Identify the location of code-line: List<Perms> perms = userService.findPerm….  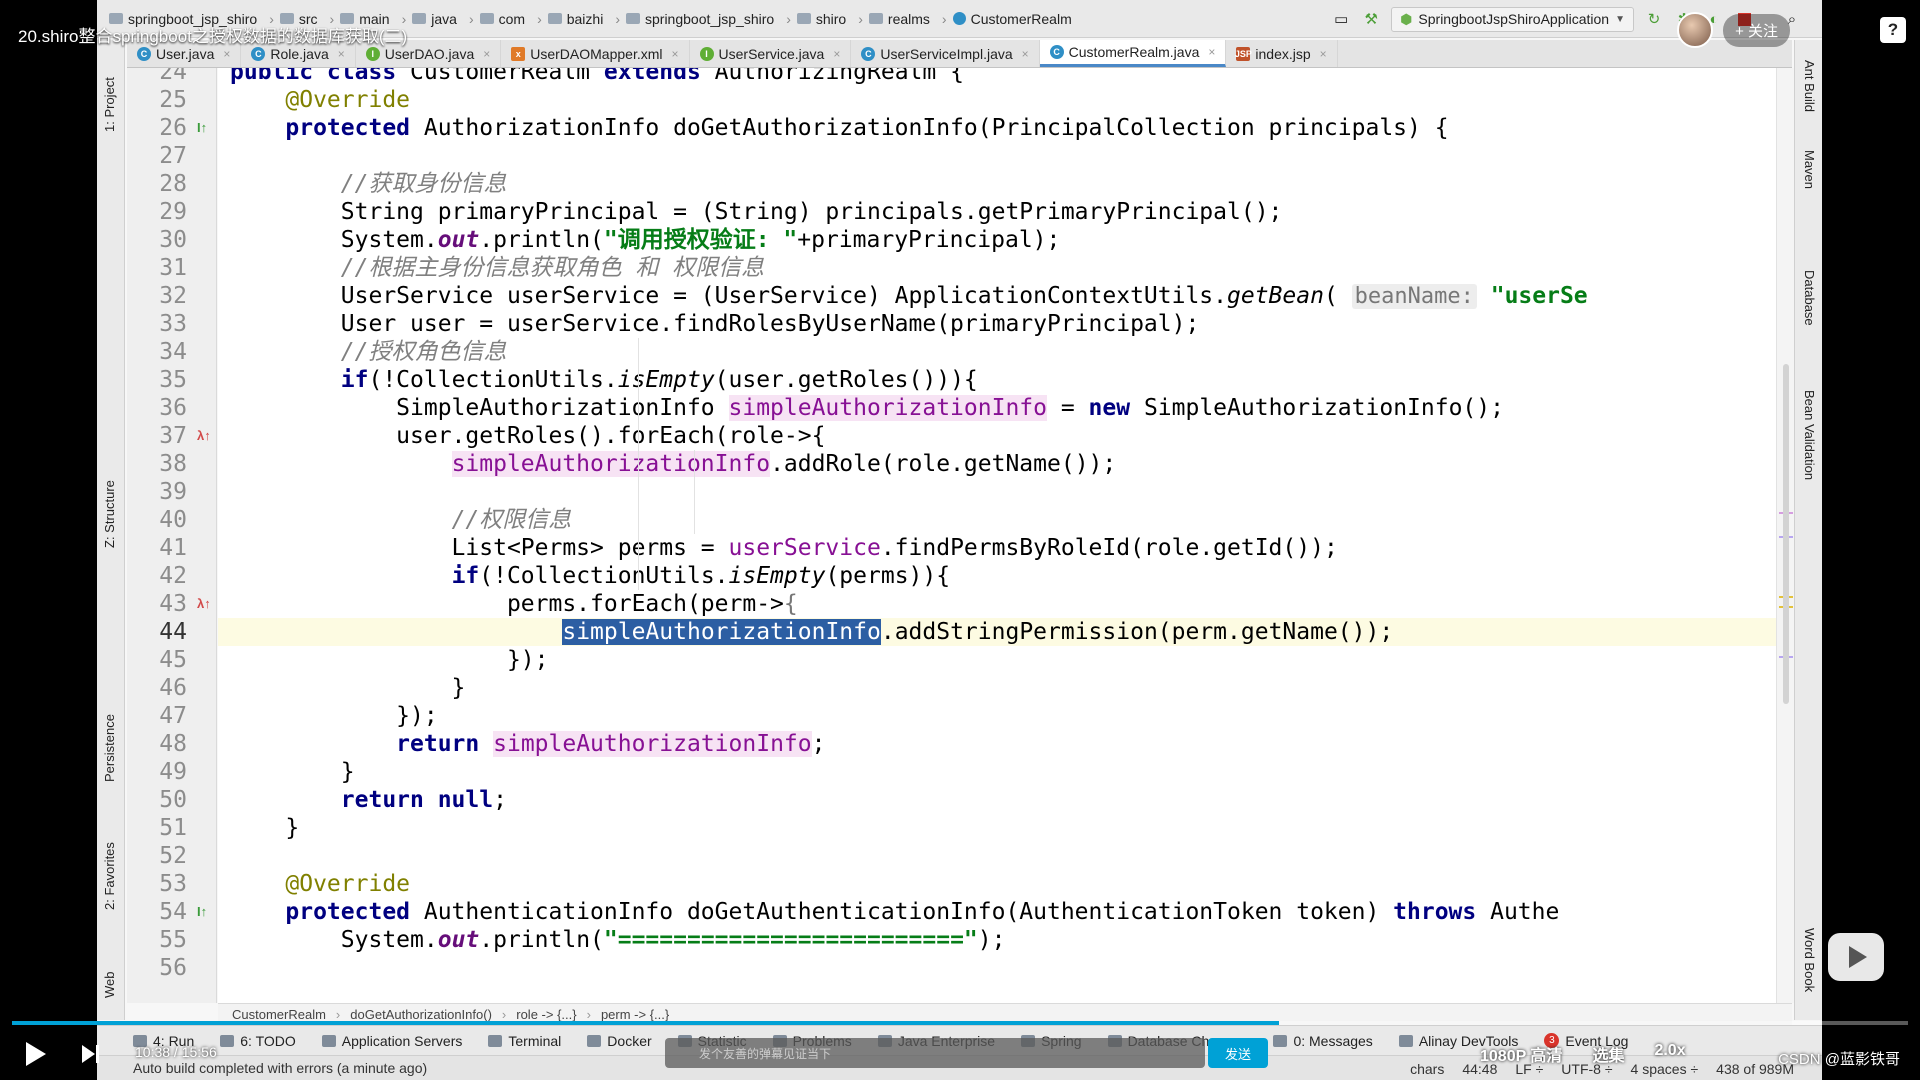
(784, 548).